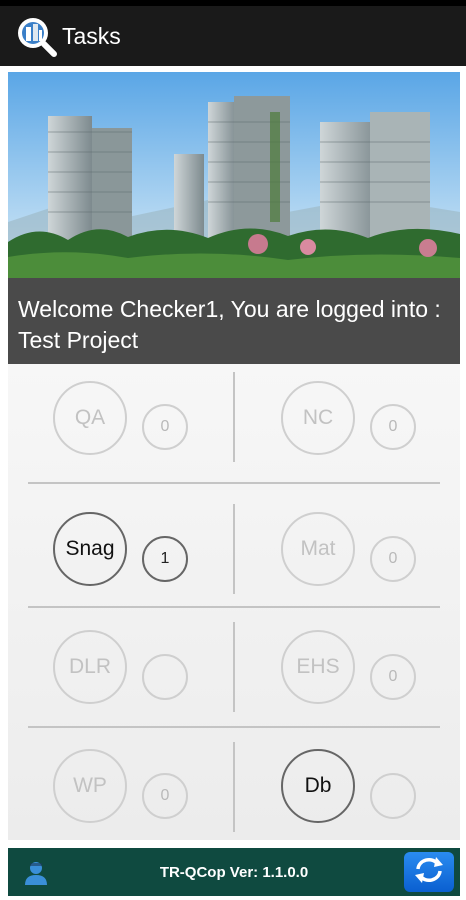 The height and width of the screenshot is (900, 466). Describe the element at coordinates (165, 796) in the screenshot. I see `task-wp-count: 0` at that location.